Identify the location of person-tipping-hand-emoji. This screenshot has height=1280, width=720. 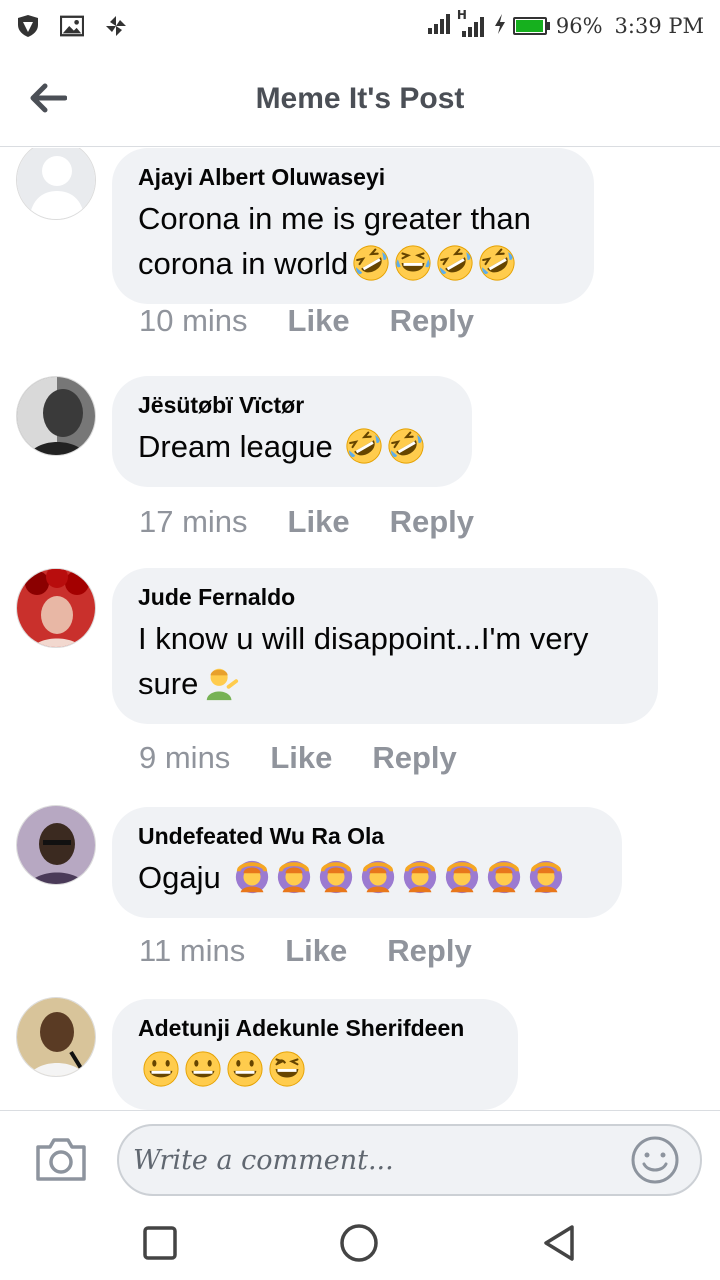
(223, 684).